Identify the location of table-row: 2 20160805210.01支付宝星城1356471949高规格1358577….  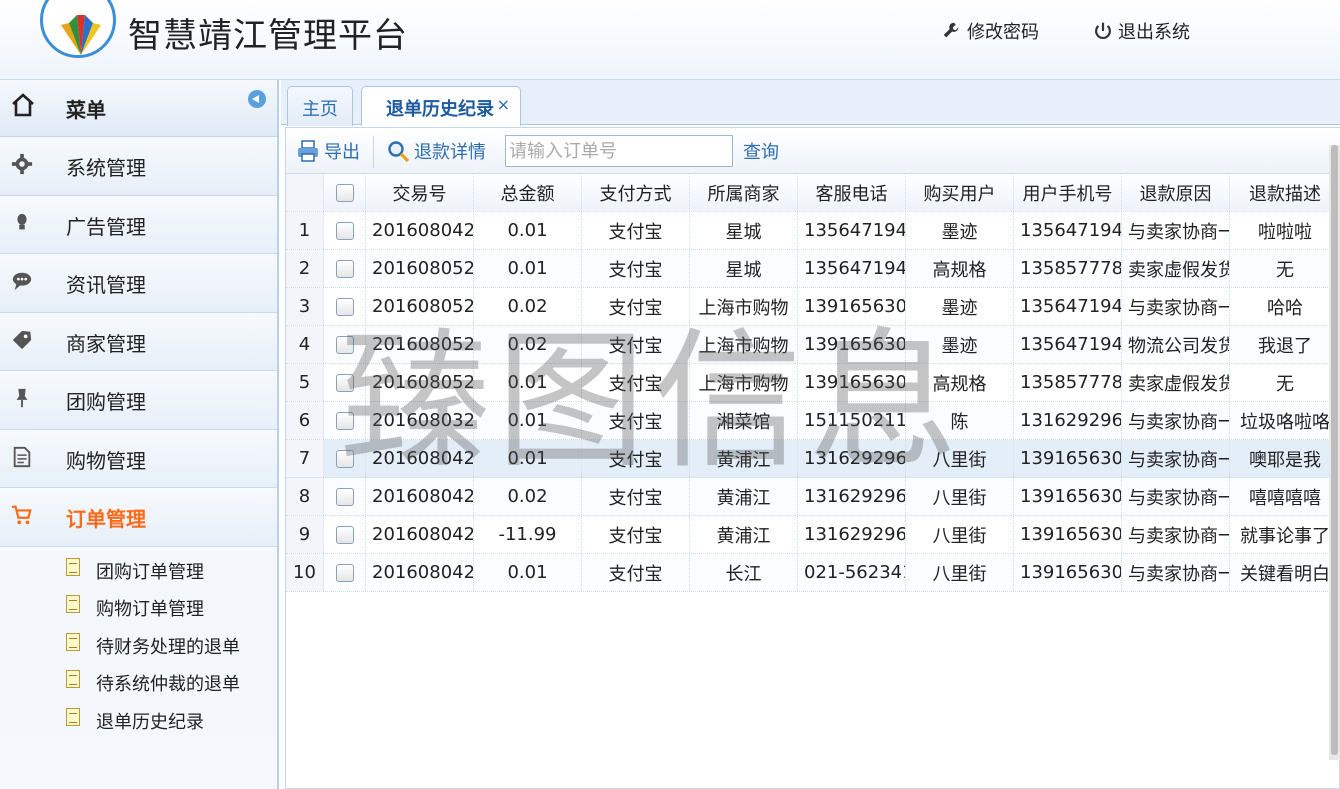
(813, 269).